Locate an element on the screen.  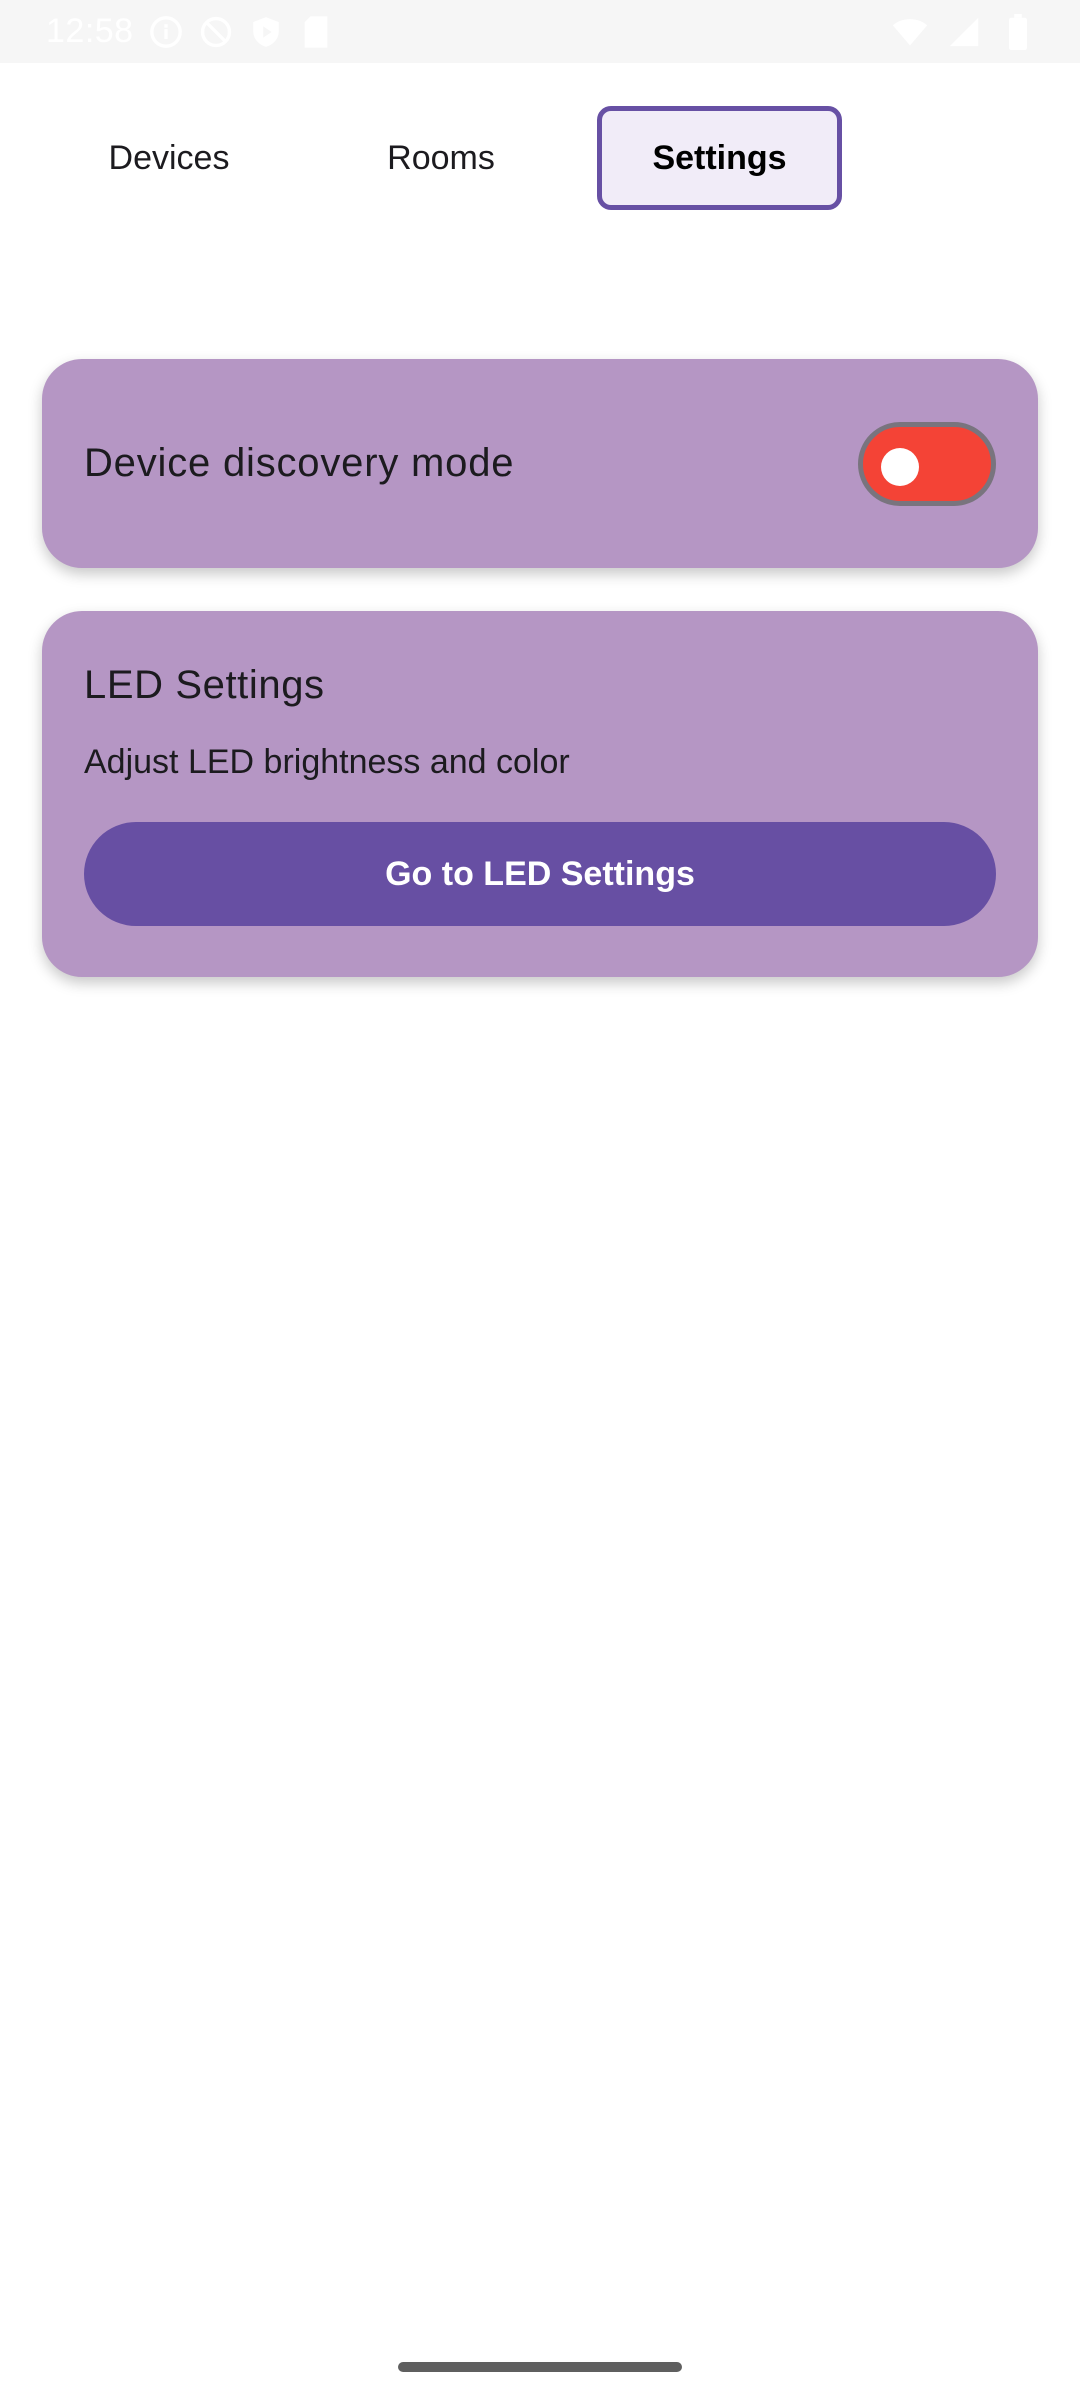
toggle-thumb is located at coordinates (900, 467).